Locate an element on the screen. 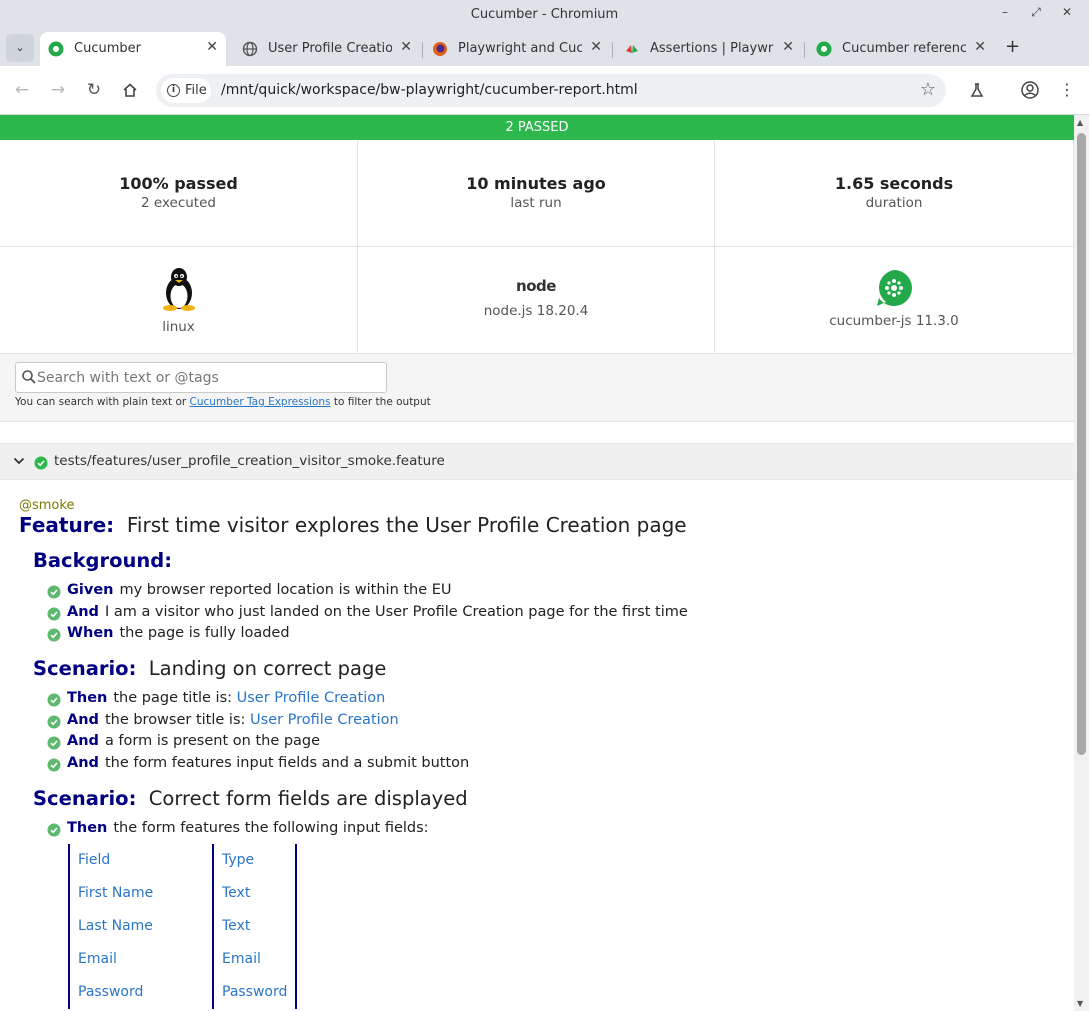 This screenshot has height=1011, width=1089. table-row: Email Email is located at coordinates (183, 959).